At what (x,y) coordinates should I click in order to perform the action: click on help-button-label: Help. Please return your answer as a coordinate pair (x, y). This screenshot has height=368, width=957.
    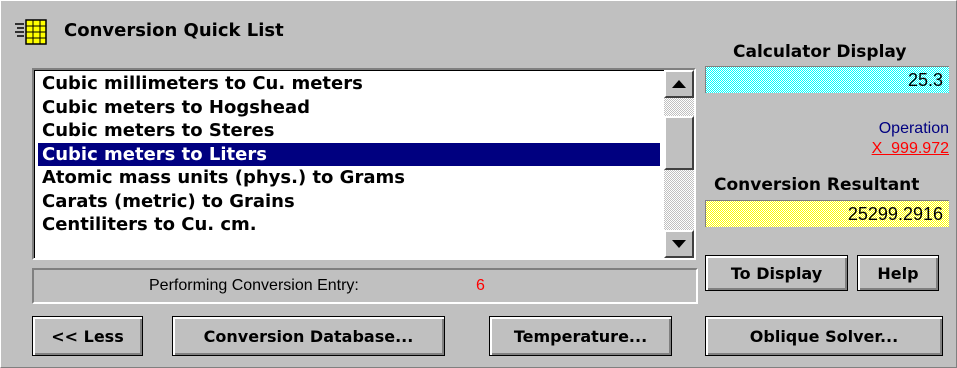
    Looking at the image, I should click on (898, 273).